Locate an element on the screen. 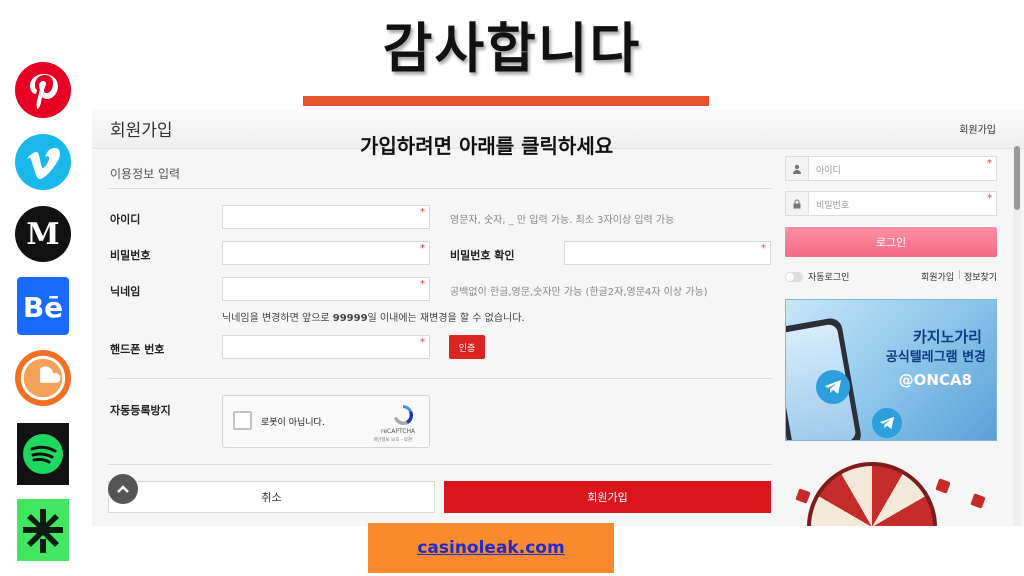  scrollbar-thumb is located at coordinates (1017, 178).